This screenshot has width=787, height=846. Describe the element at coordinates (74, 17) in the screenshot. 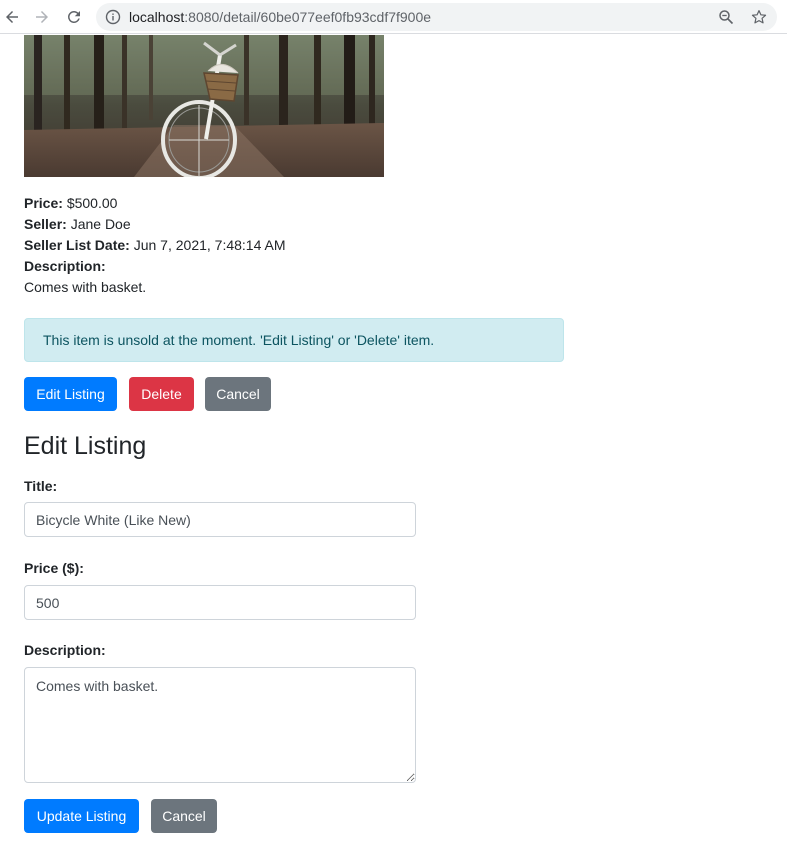

I see `reload-icon` at that location.